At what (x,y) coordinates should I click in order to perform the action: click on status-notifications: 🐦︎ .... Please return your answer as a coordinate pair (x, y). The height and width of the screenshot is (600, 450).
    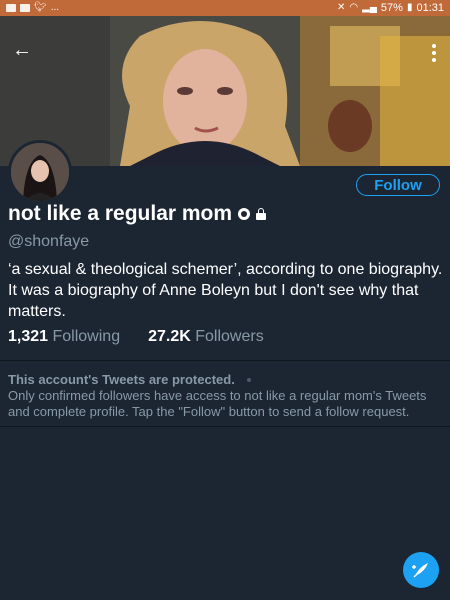
    Looking at the image, I should click on (32, 8).